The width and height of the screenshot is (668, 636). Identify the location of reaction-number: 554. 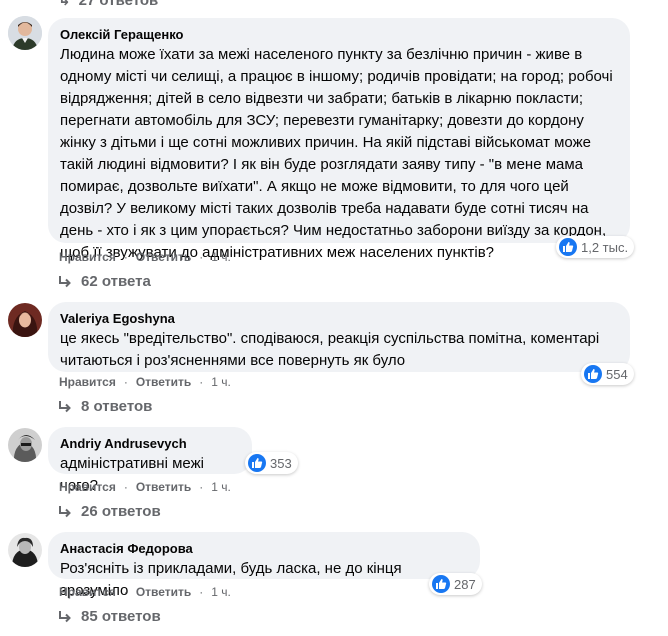
(617, 374).